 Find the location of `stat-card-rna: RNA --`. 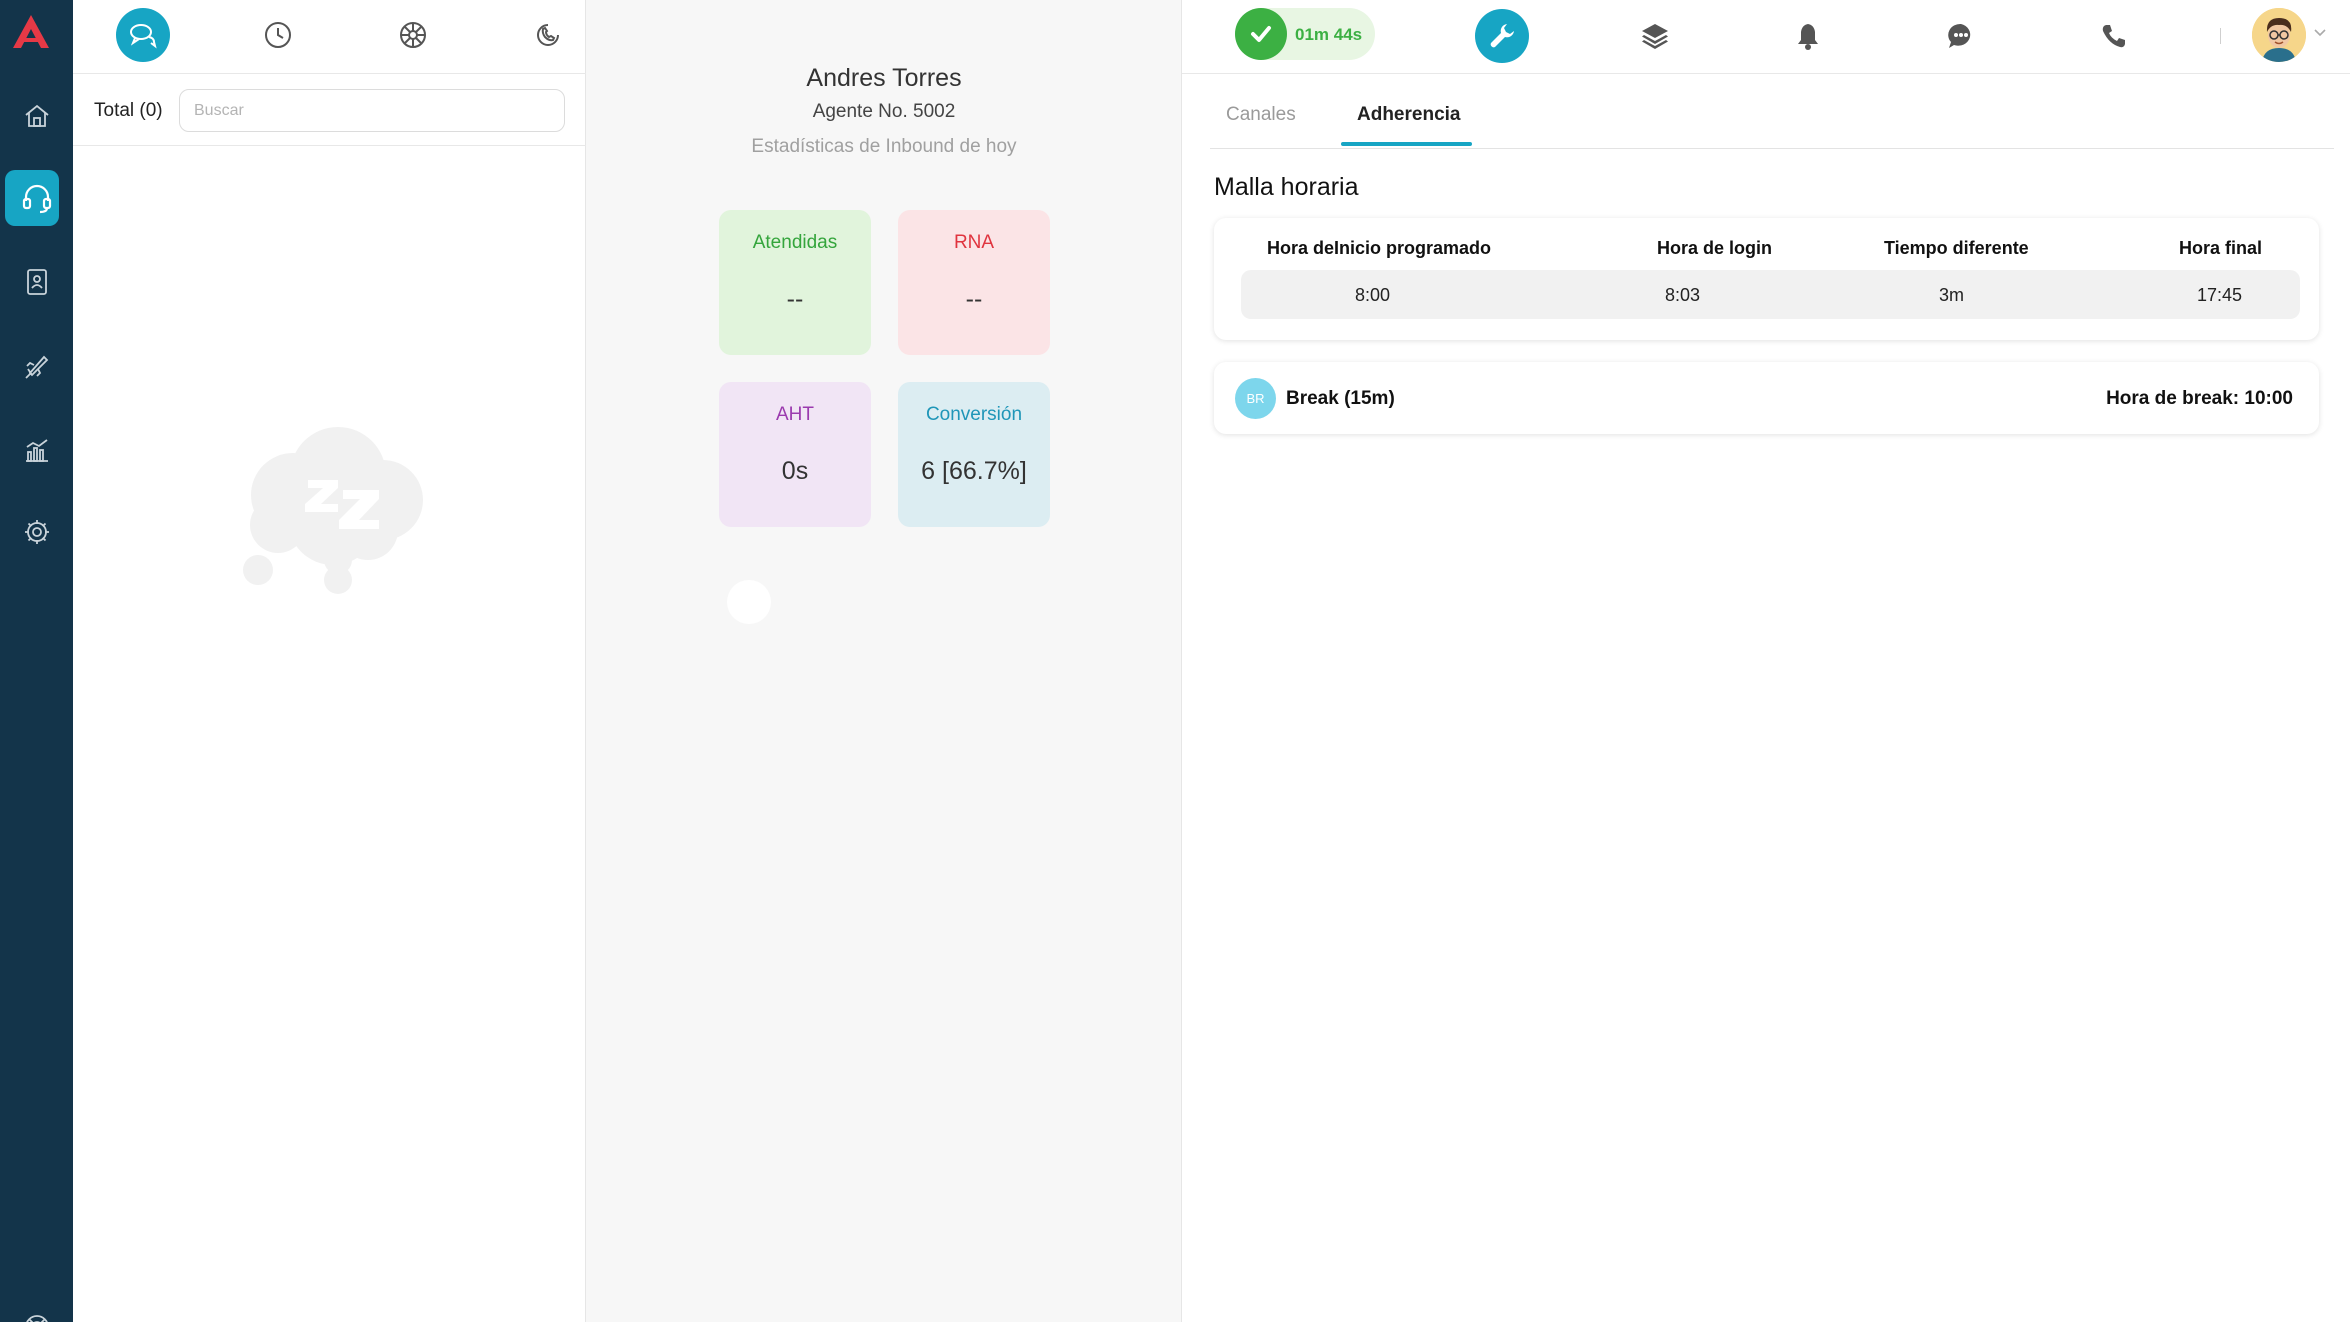

stat-card-rna: RNA -- is located at coordinates (974, 282).